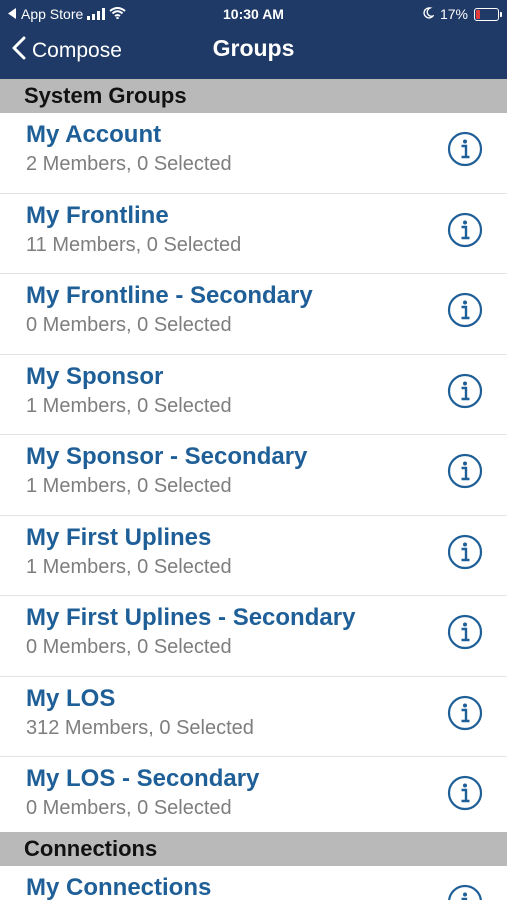 The image size is (507, 900). I want to click on group-title: My First Uplines, so click(119, 537).